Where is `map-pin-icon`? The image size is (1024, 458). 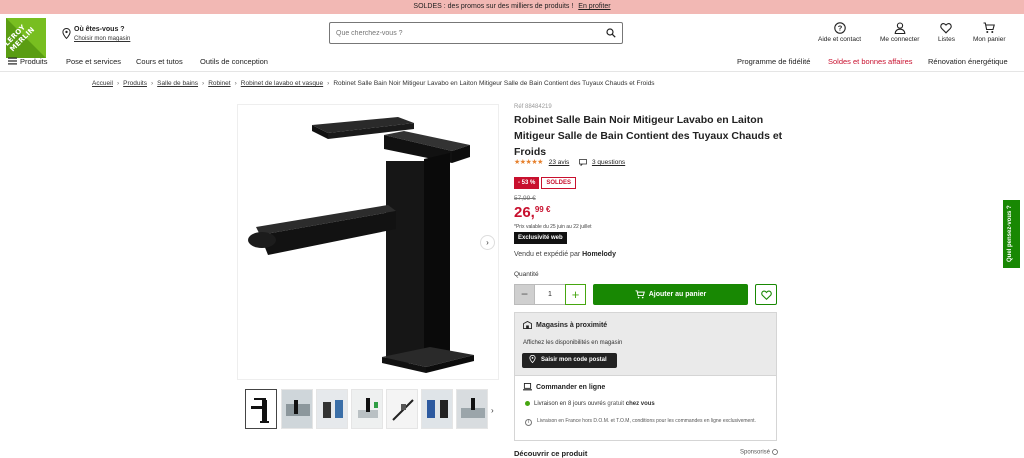
map-pin-icon is located at coordinates (532, 359).